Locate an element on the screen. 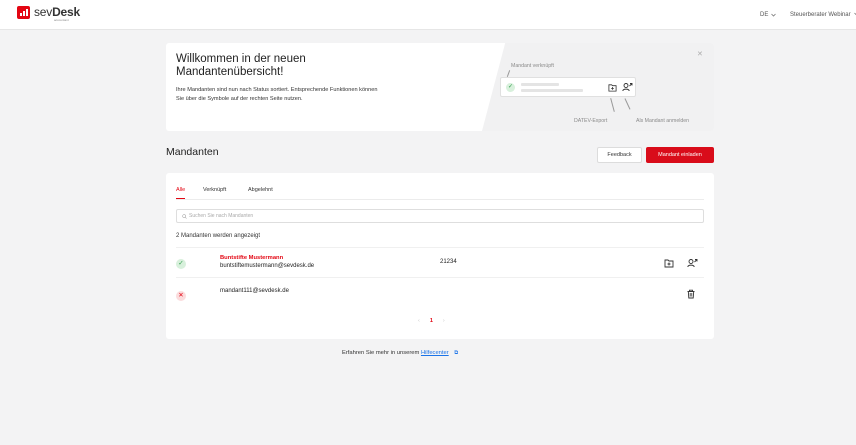  tab-all: Alle is located at coordinates (180, 190).